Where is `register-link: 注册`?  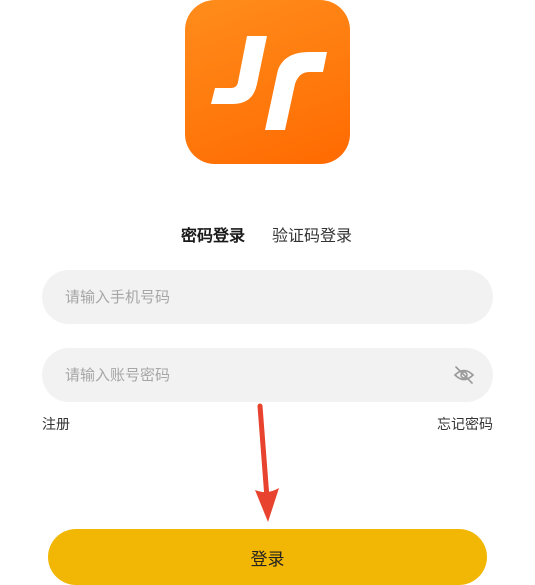 register-link: 注册 is located at coordinates (56, 425).